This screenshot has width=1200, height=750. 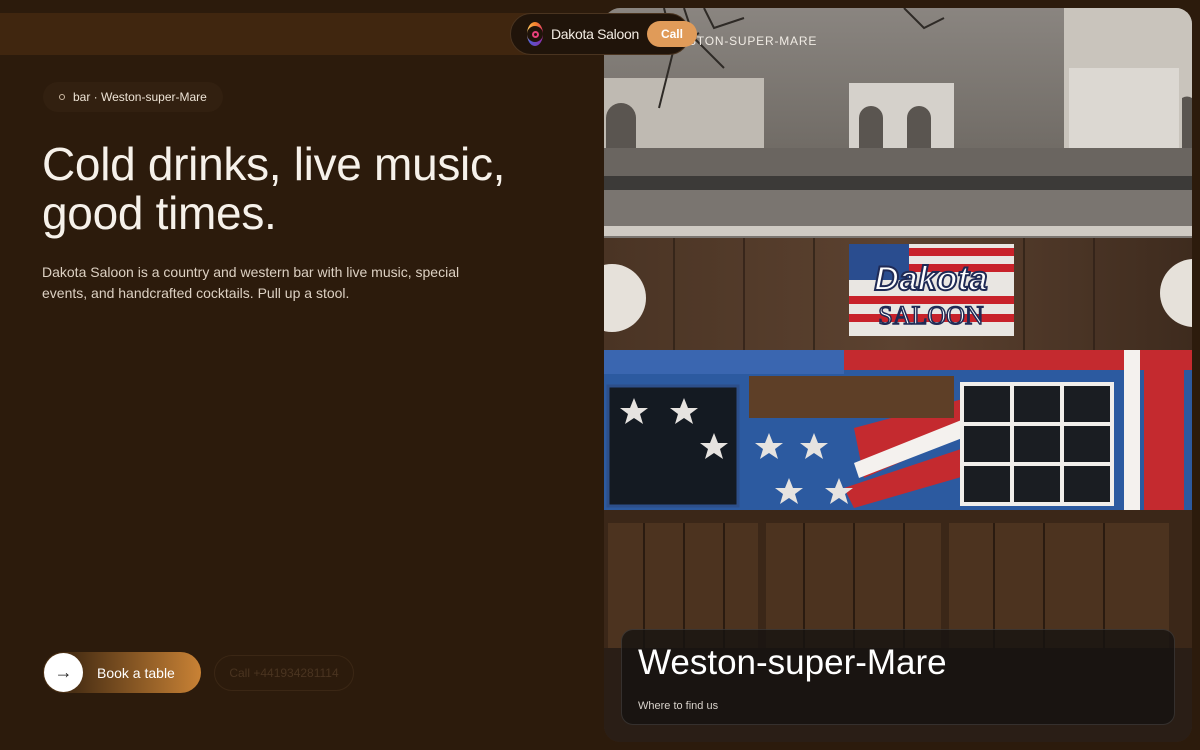 I want to click on svg-text: Dakota, so click(x=930, y=279).